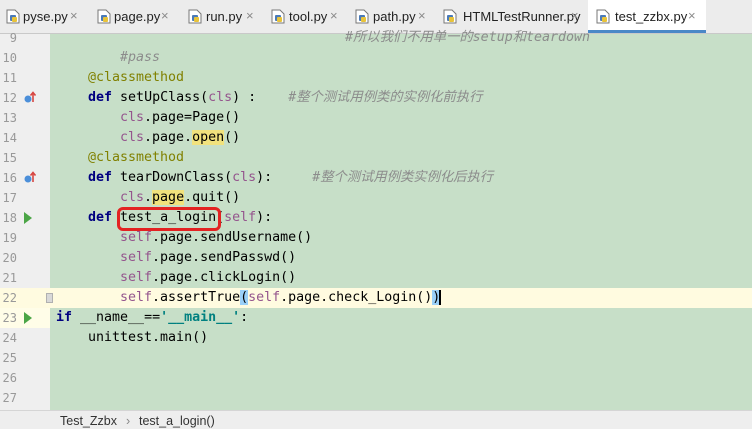  Describe the element at coordinates (651, 16) in the screenshot. I see `tab-label: test_zzbx.py` at that location.